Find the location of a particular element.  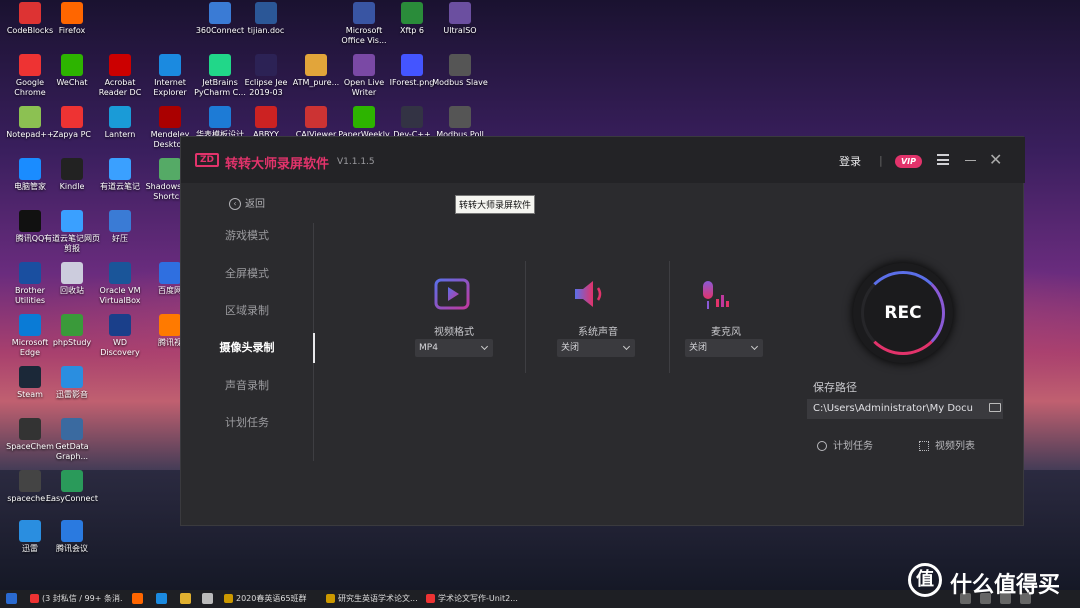

desktop-icon: 腾讯会议 is located at coordinates (72, 537).